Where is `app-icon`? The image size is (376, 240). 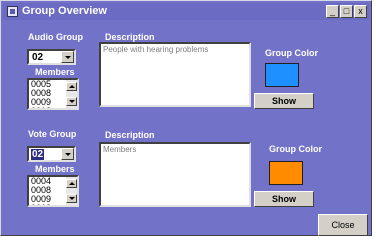
app-icon is located at coordinates (12, 11).